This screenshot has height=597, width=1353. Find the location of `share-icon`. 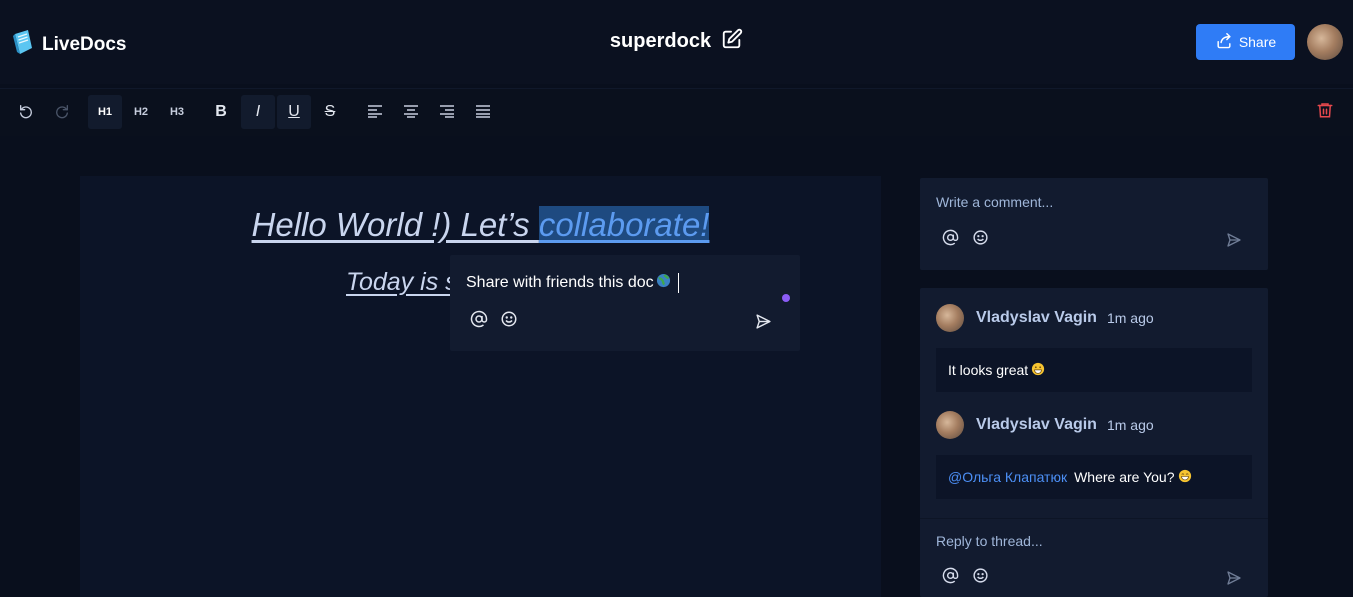

share-icon is located at coordinates (1224, 42).